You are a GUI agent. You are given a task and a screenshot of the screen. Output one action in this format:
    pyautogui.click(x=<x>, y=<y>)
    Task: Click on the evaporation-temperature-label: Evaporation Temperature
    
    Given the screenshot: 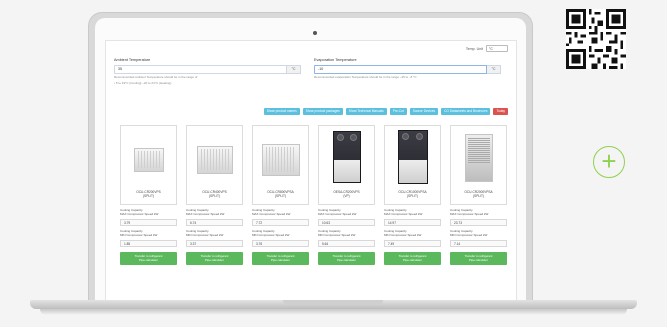 What is the action you would take?
    pyautogui.click(x=335, y=60)
    